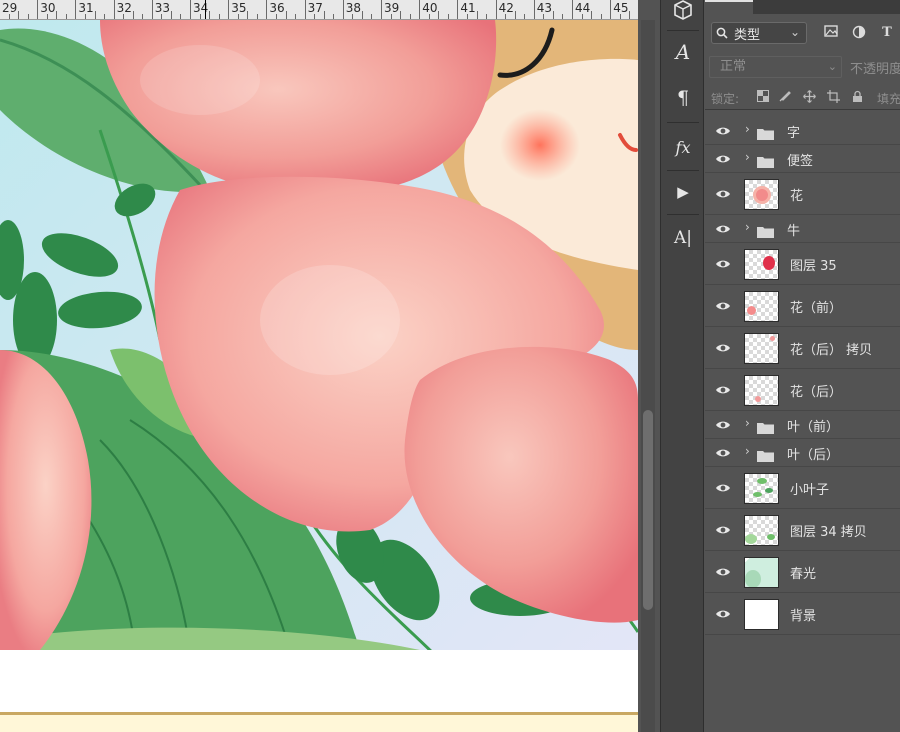 The width and height of the screenshot is (900, 732). What do you see at coordinates (810, 490) in the screenshot?
I see `layer-name: 小叶子` at bounding box center [810, 490].